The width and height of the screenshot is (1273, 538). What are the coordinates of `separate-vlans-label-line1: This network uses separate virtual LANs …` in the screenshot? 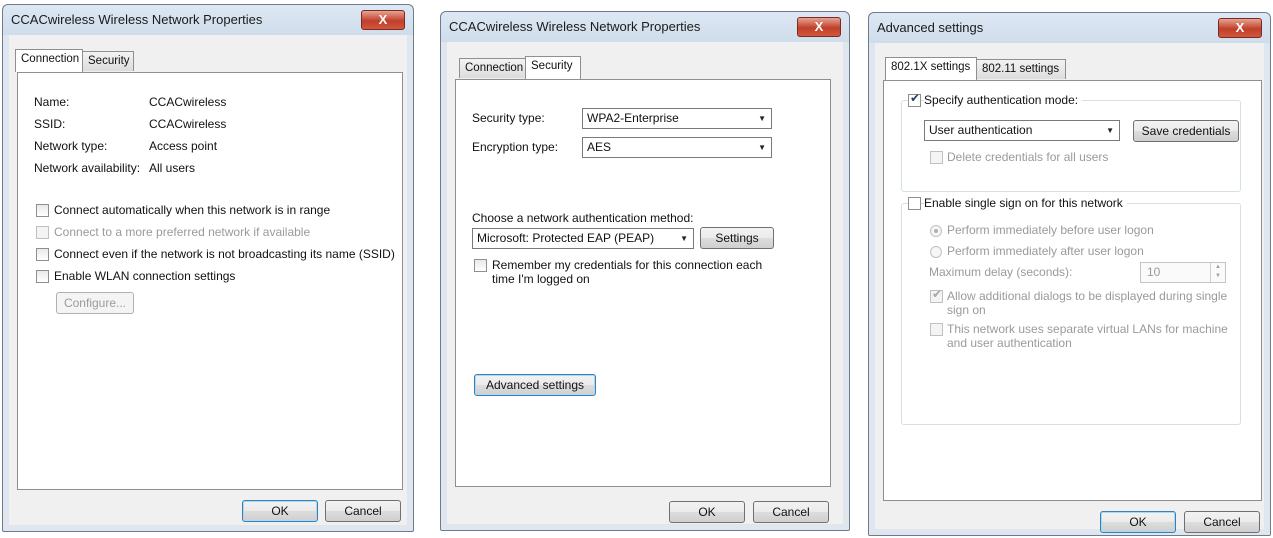 It's located at (1087, 329).